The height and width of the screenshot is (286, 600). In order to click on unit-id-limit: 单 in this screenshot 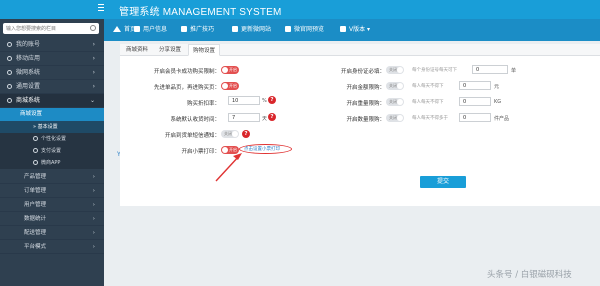, I will do `click(514, 71)`.